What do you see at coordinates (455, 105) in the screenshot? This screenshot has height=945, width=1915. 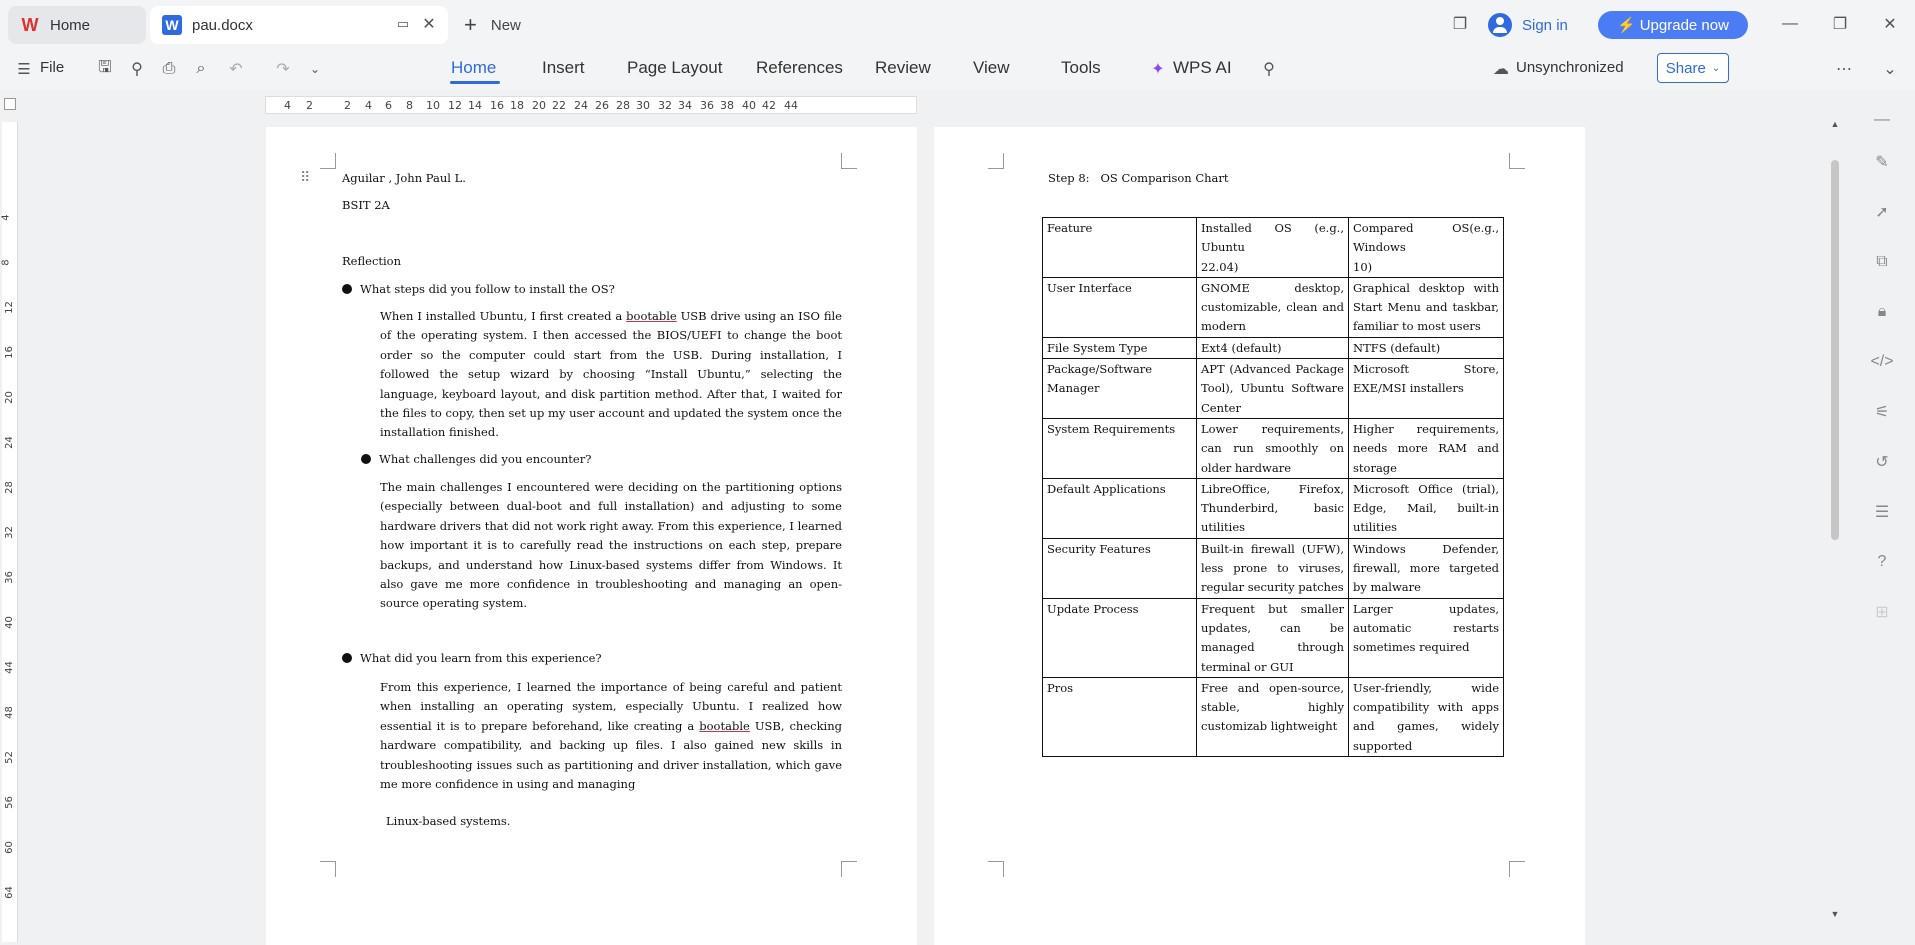 I see `ruler-tick-label: 12` at bounding box center [455, 105].